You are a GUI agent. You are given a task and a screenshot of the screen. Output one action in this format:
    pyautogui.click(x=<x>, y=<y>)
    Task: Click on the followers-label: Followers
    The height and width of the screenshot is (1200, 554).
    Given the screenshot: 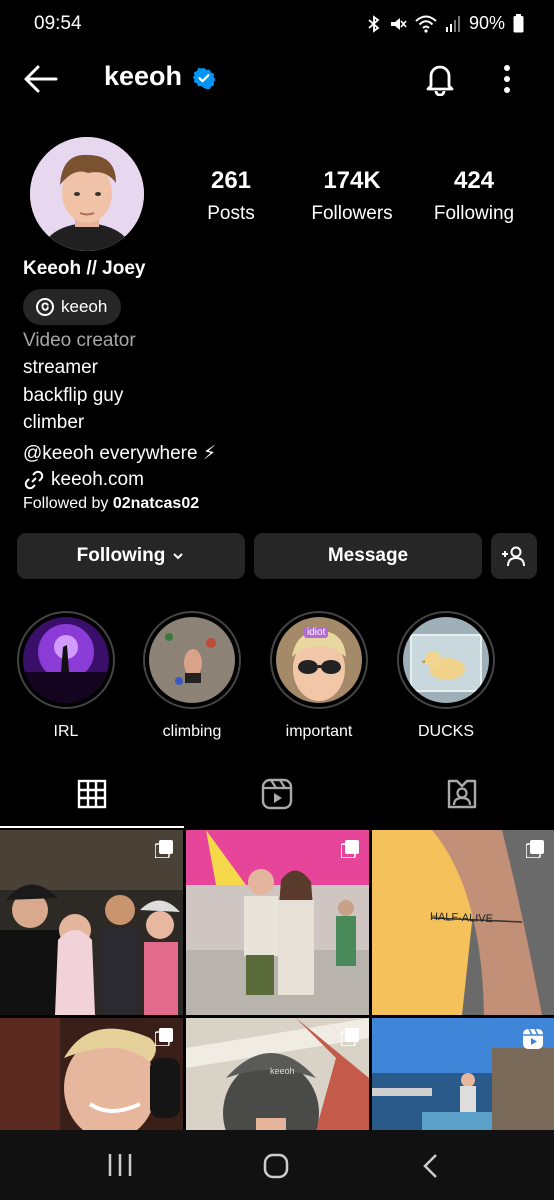 What is the action you would take?
    pyautogui.click(x=352, y=213)
    